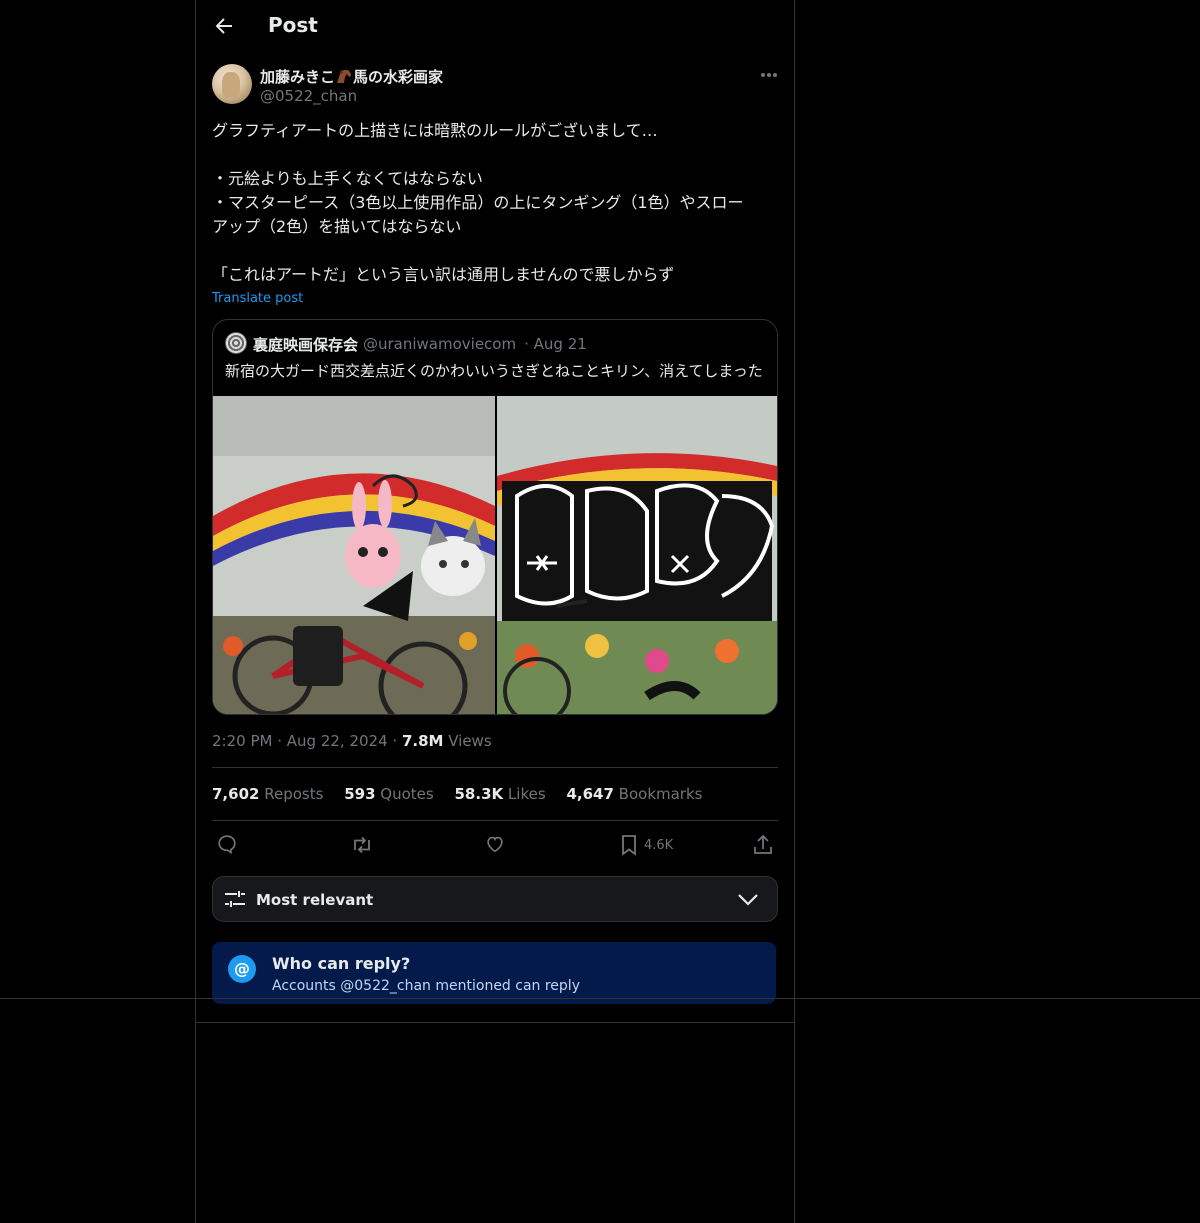 This screenshot has height=1223, width=1200. I want to click on bookmarks-stat: 4,647 Bookmarks, so click(634, 794).